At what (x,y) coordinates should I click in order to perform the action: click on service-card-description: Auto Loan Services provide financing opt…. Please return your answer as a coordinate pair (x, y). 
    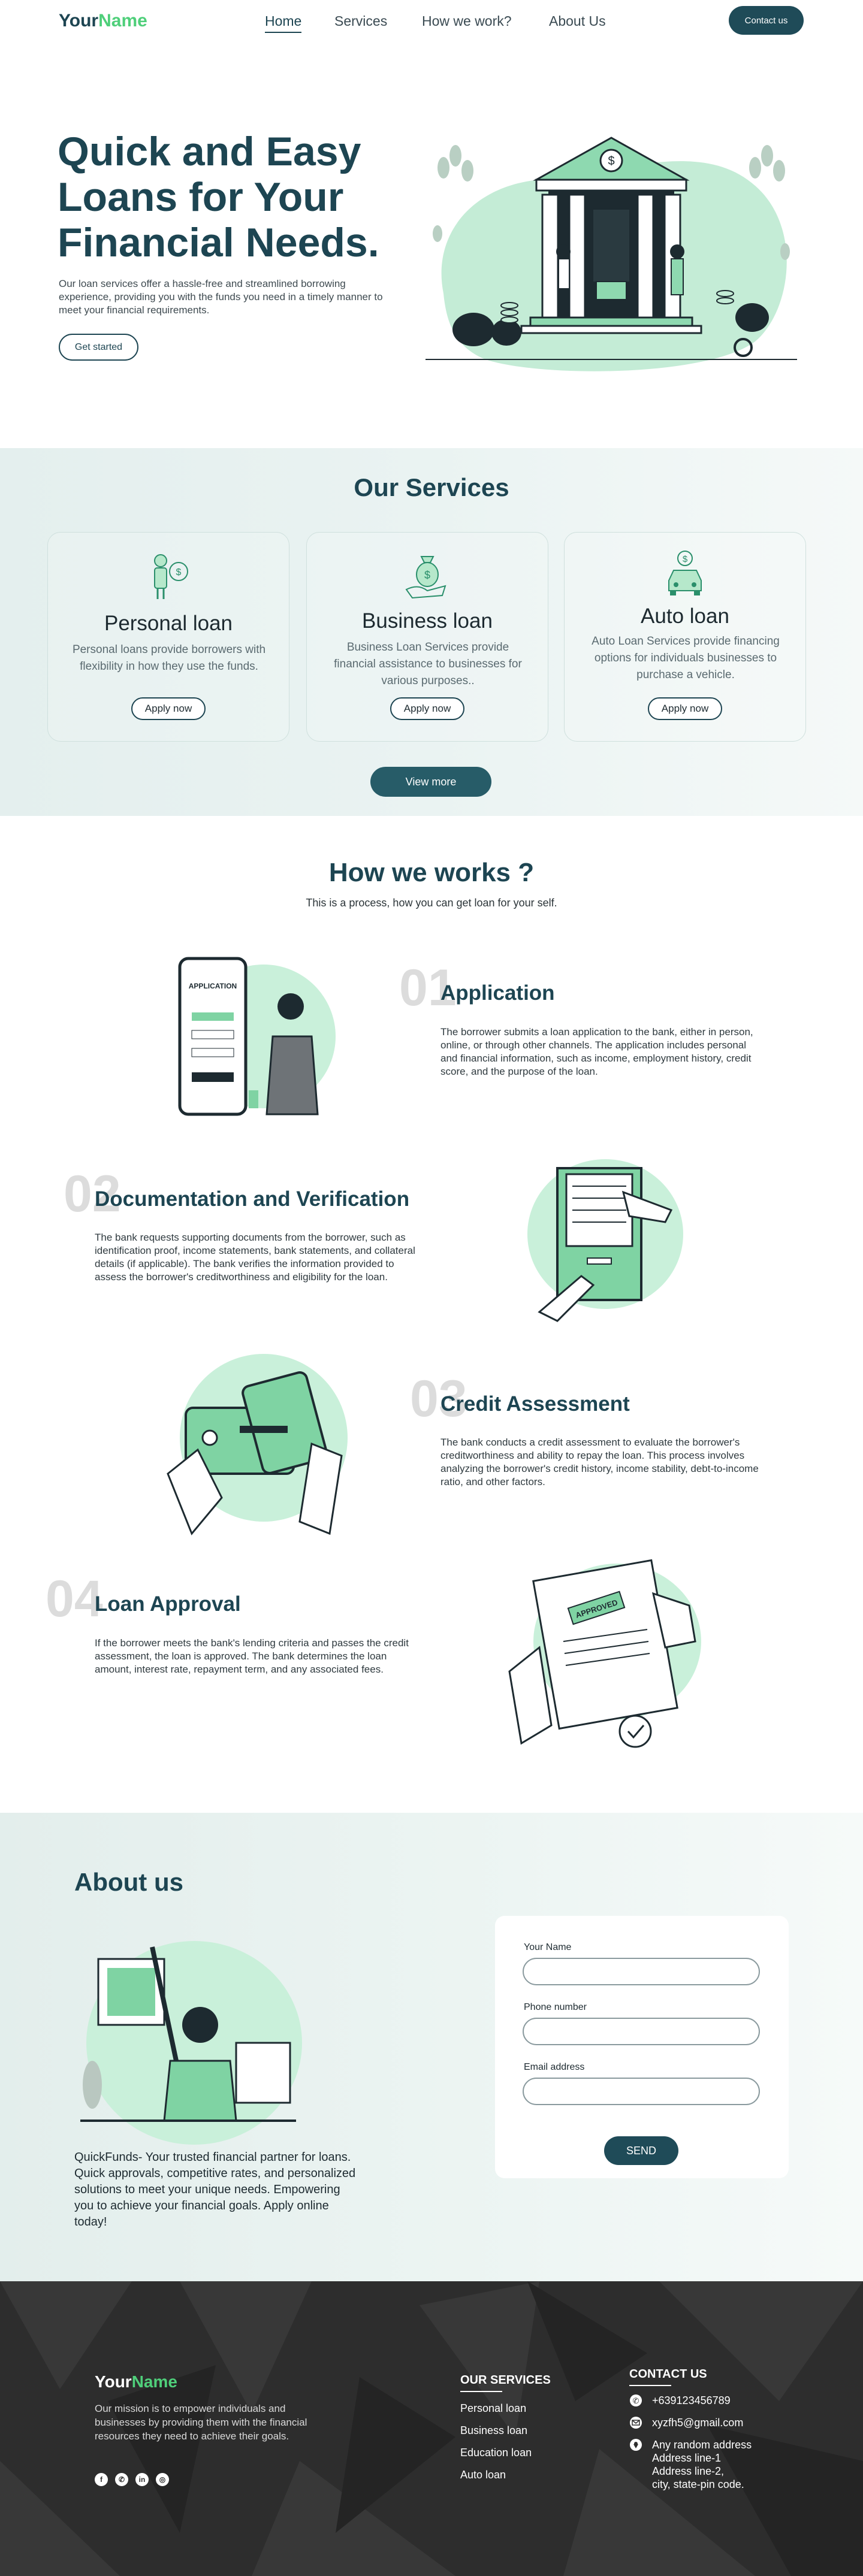
    Looking at the image, I should click on (686, 658).